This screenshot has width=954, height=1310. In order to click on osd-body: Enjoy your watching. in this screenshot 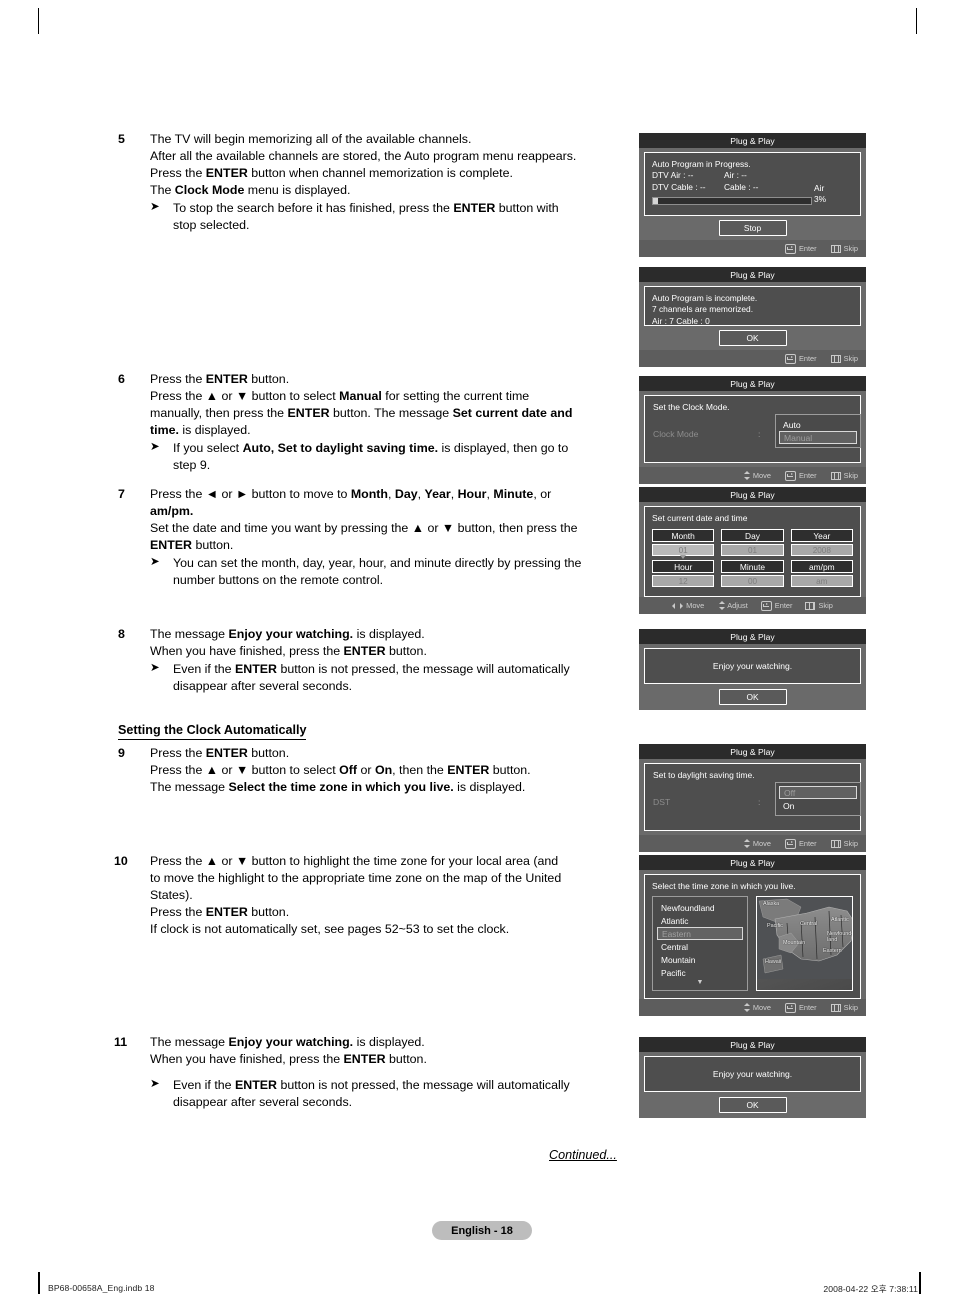, I will do `click(752, 666)`.